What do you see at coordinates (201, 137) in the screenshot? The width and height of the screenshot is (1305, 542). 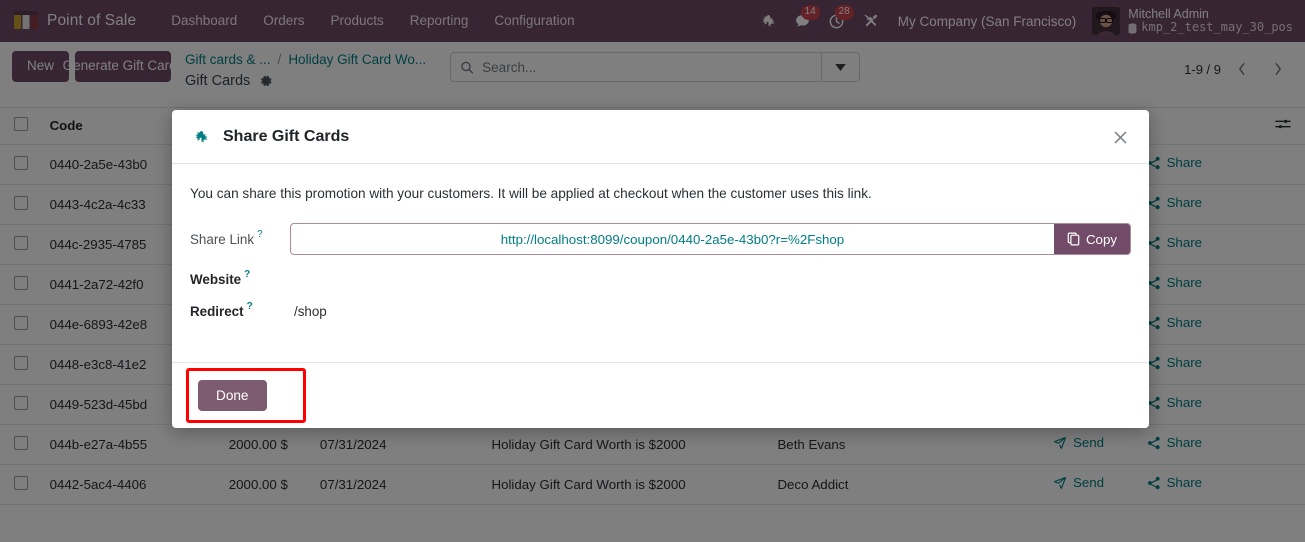 I see `bug-icon` at bounding box center [201, 137].